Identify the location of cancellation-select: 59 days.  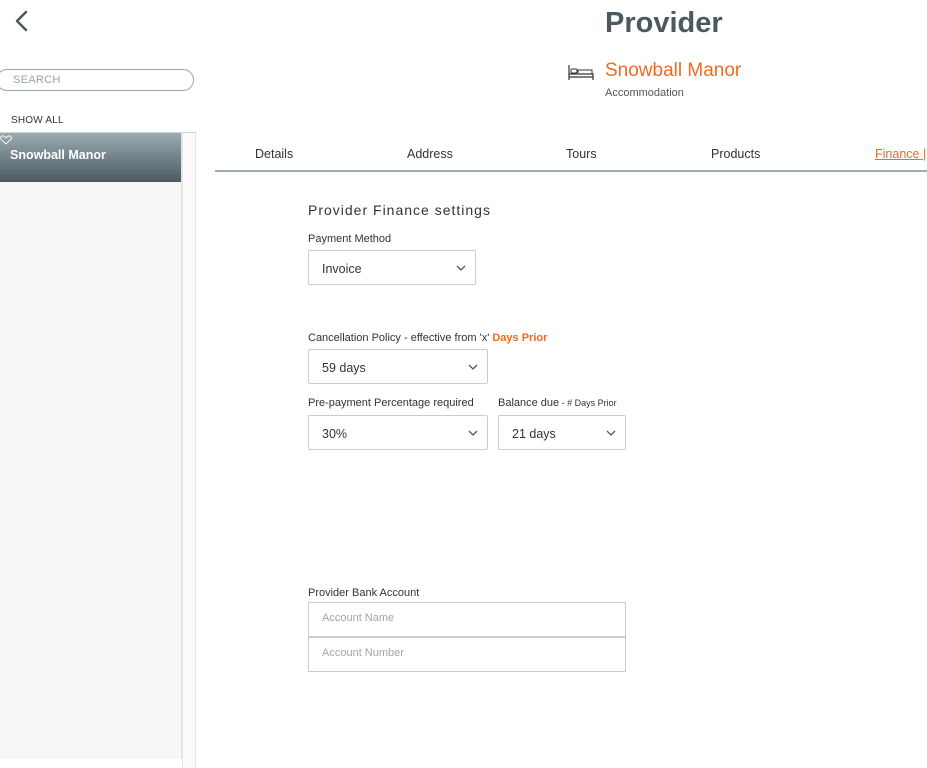
(398, 366).